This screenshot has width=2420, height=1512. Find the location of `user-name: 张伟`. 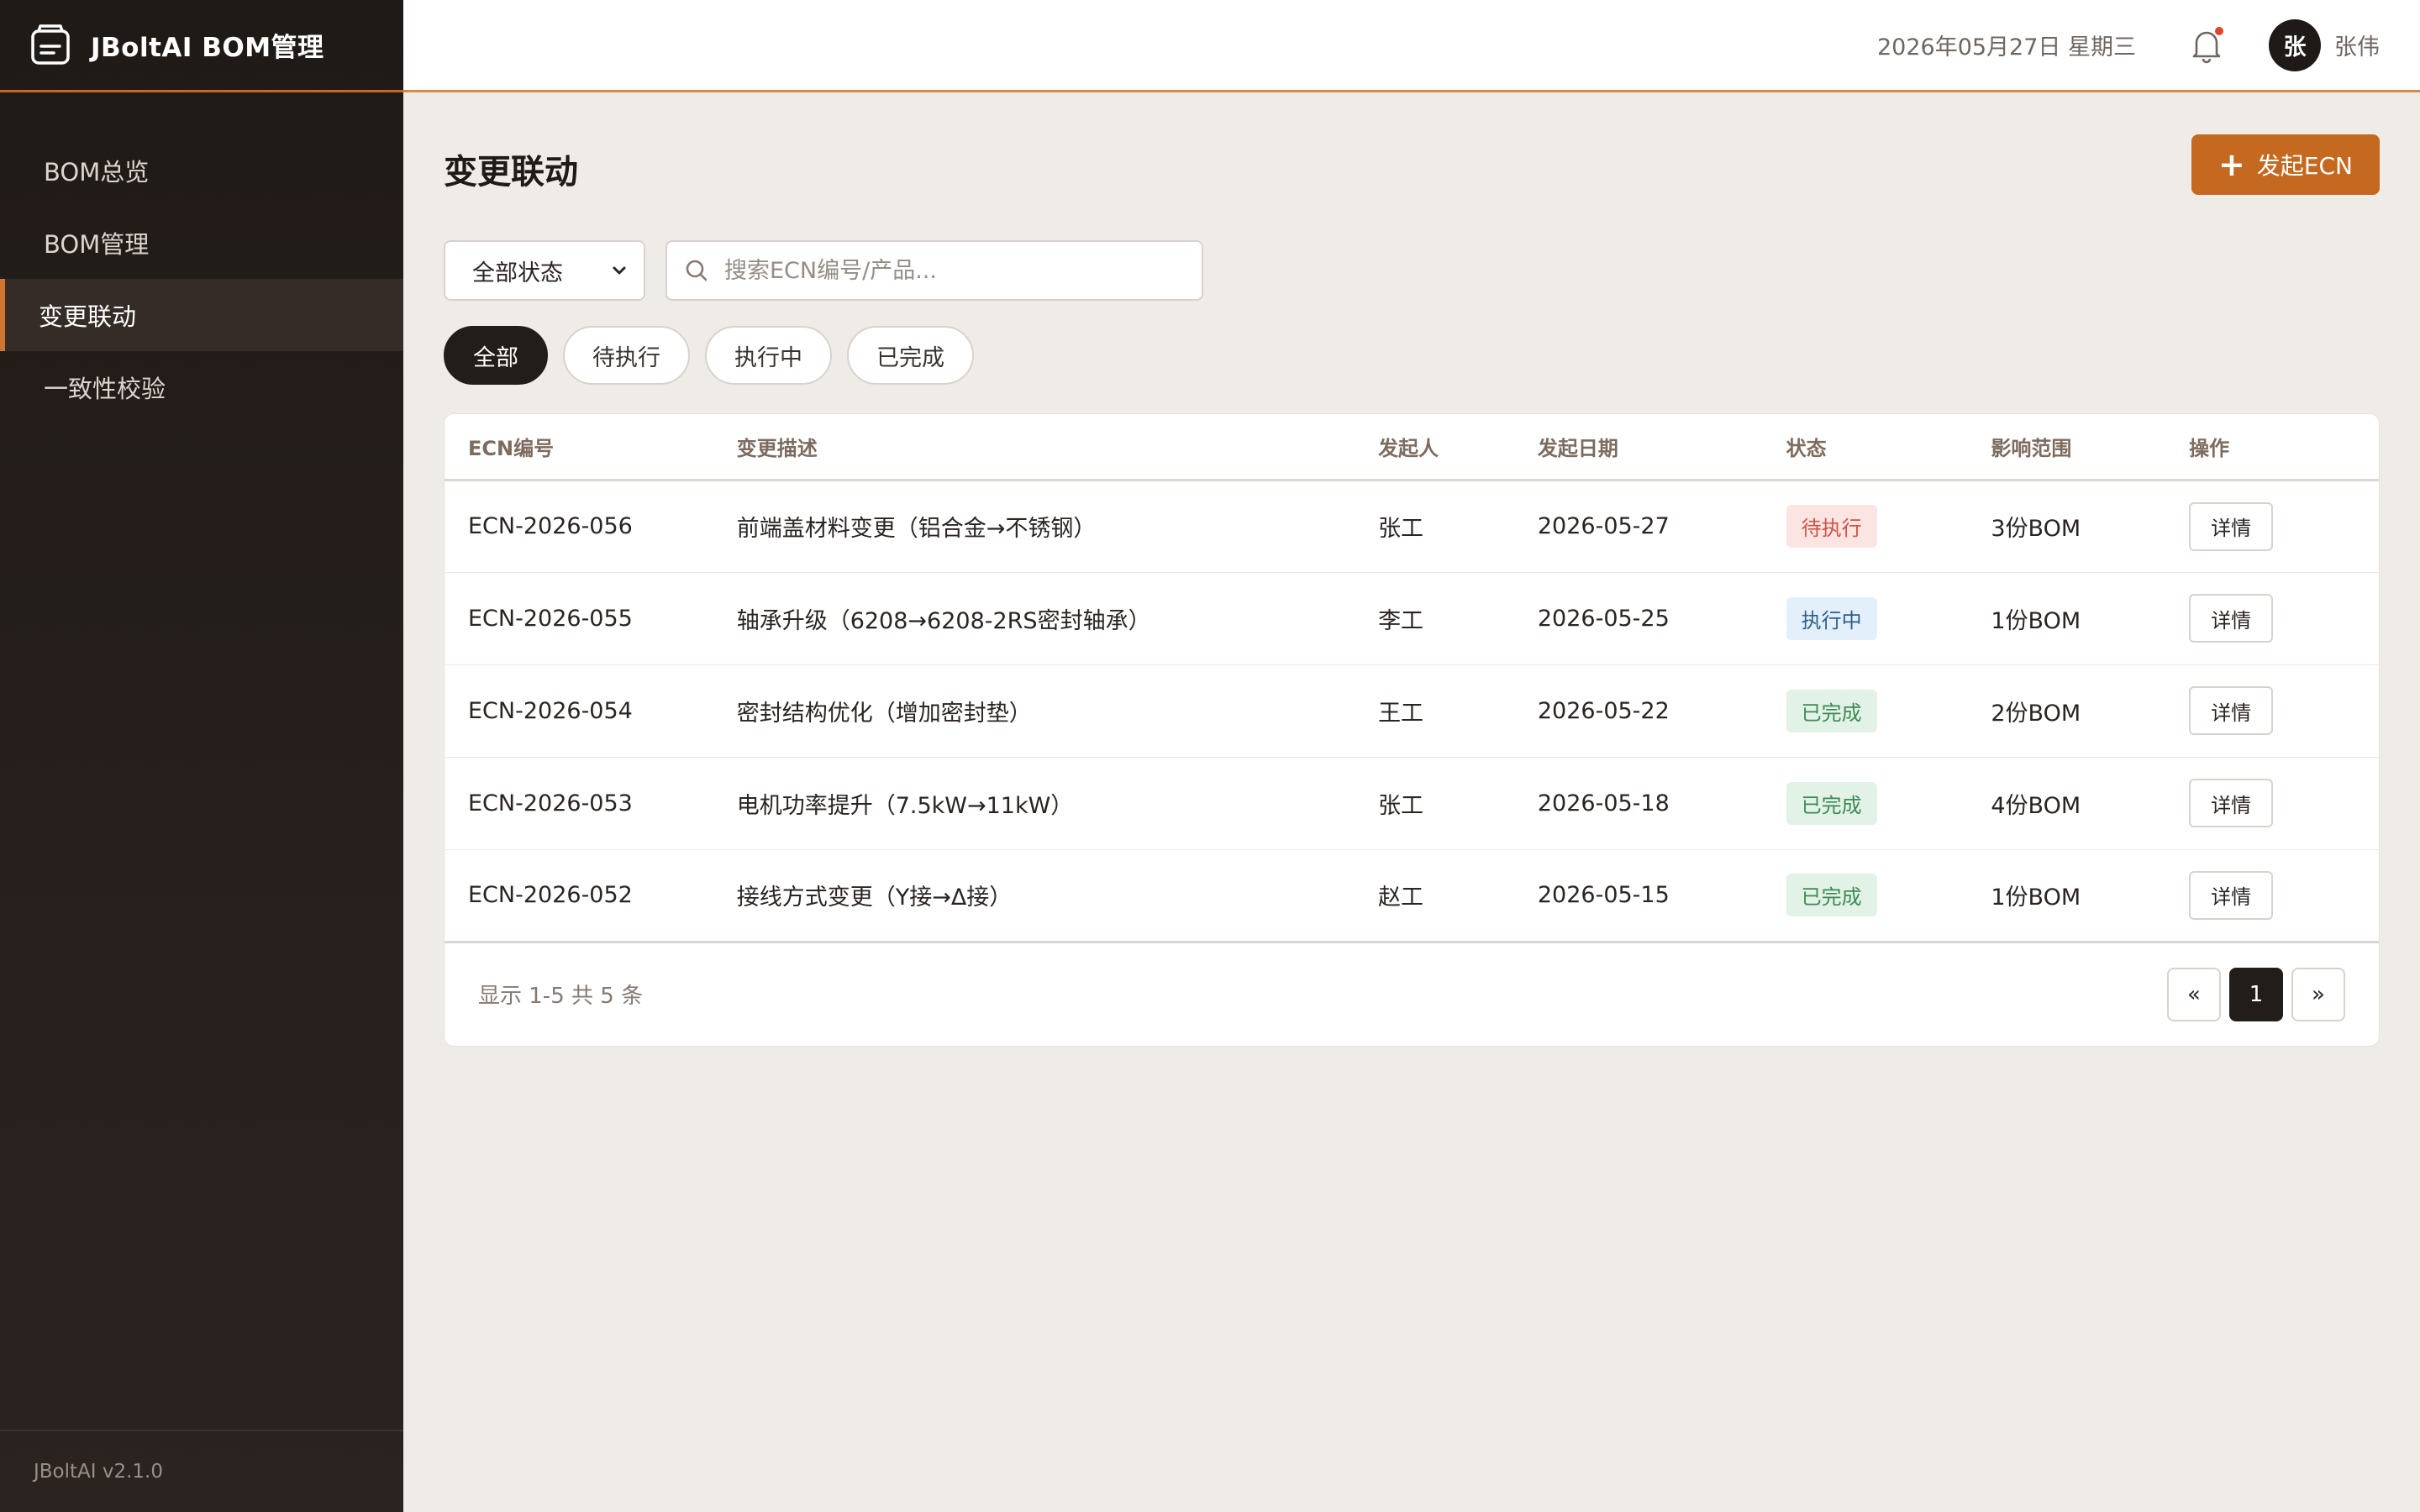

user-name: 张伟 is located at coordinates (2357, 45).